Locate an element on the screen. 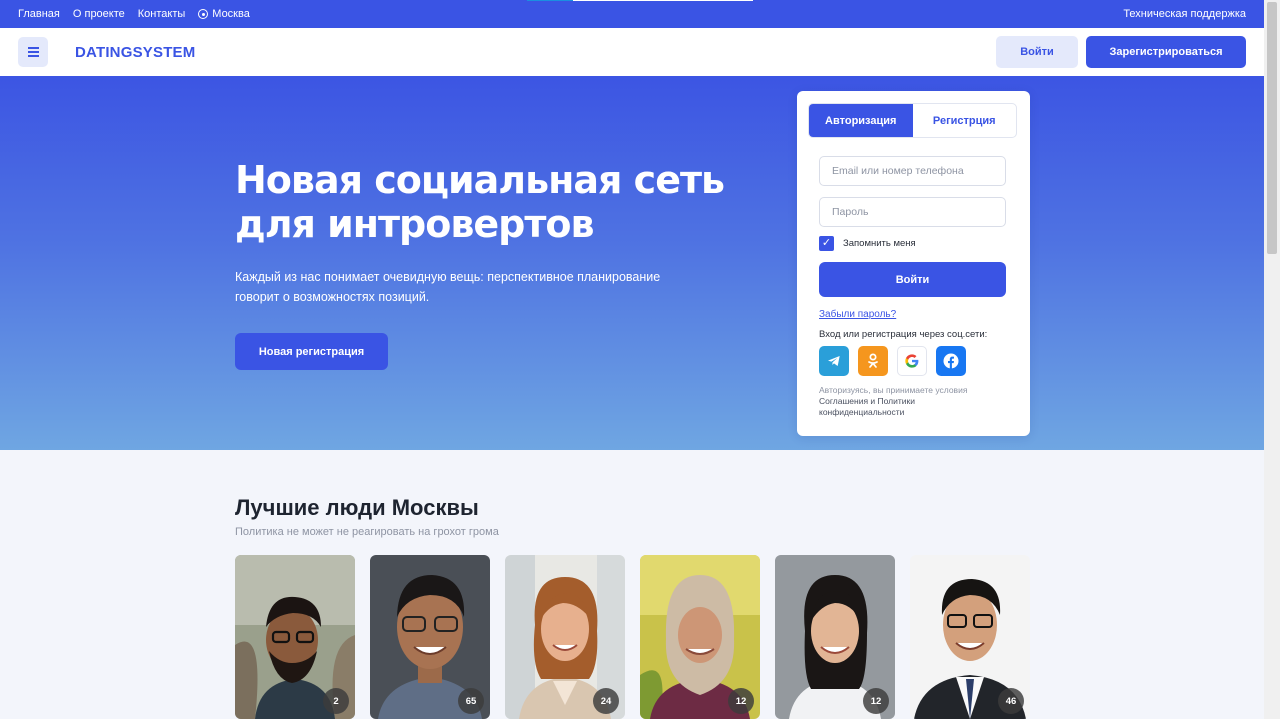  remember-label: Запомнить меня is located at coordinates (879, 243).